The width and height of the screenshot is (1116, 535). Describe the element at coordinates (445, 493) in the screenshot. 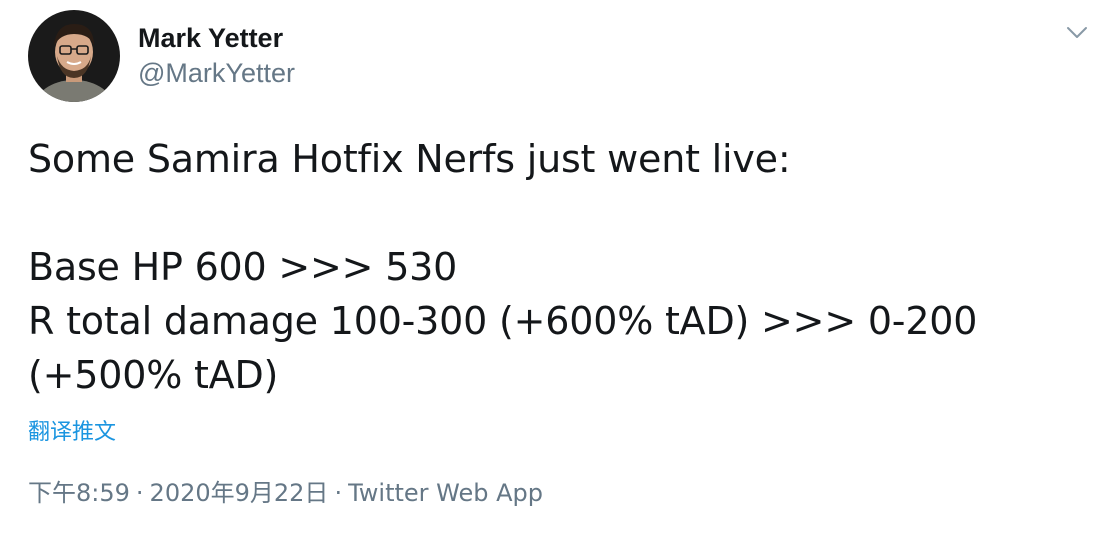

I see `tweet-source: Twitter Web App` at that location.